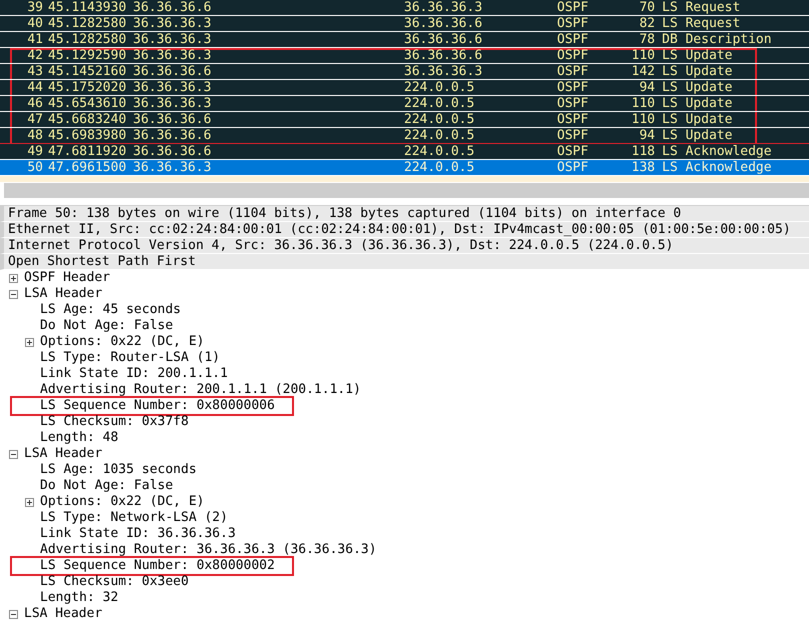 This screenshot has height=626, width=809. What do you see at coordinates (200, 390) in the screenshot?
I see `tree-item: Advertising Router: 200.1.1.1 (200.1.1.1)` at bounding box center [200, 390].